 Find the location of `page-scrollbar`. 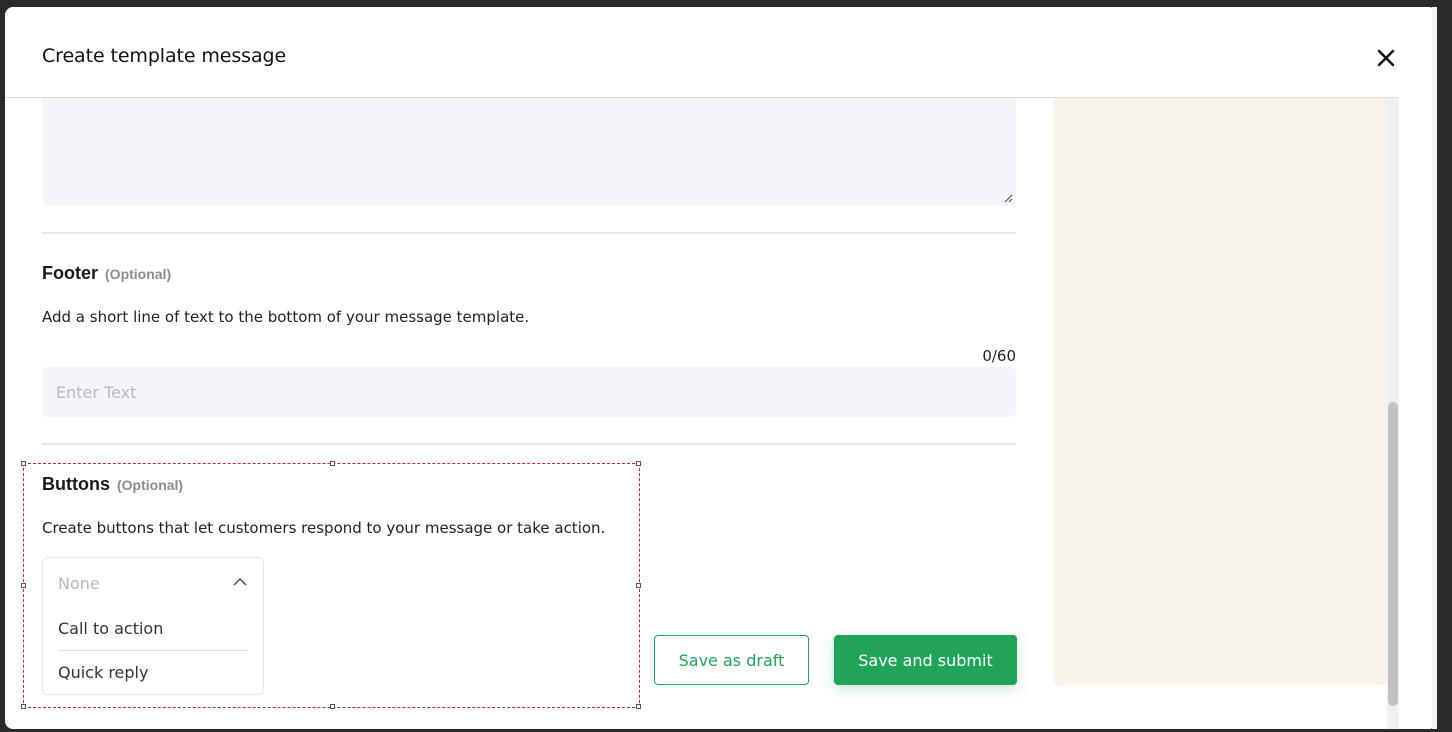

page-scrollbar is located at coordinates (1434, 368).